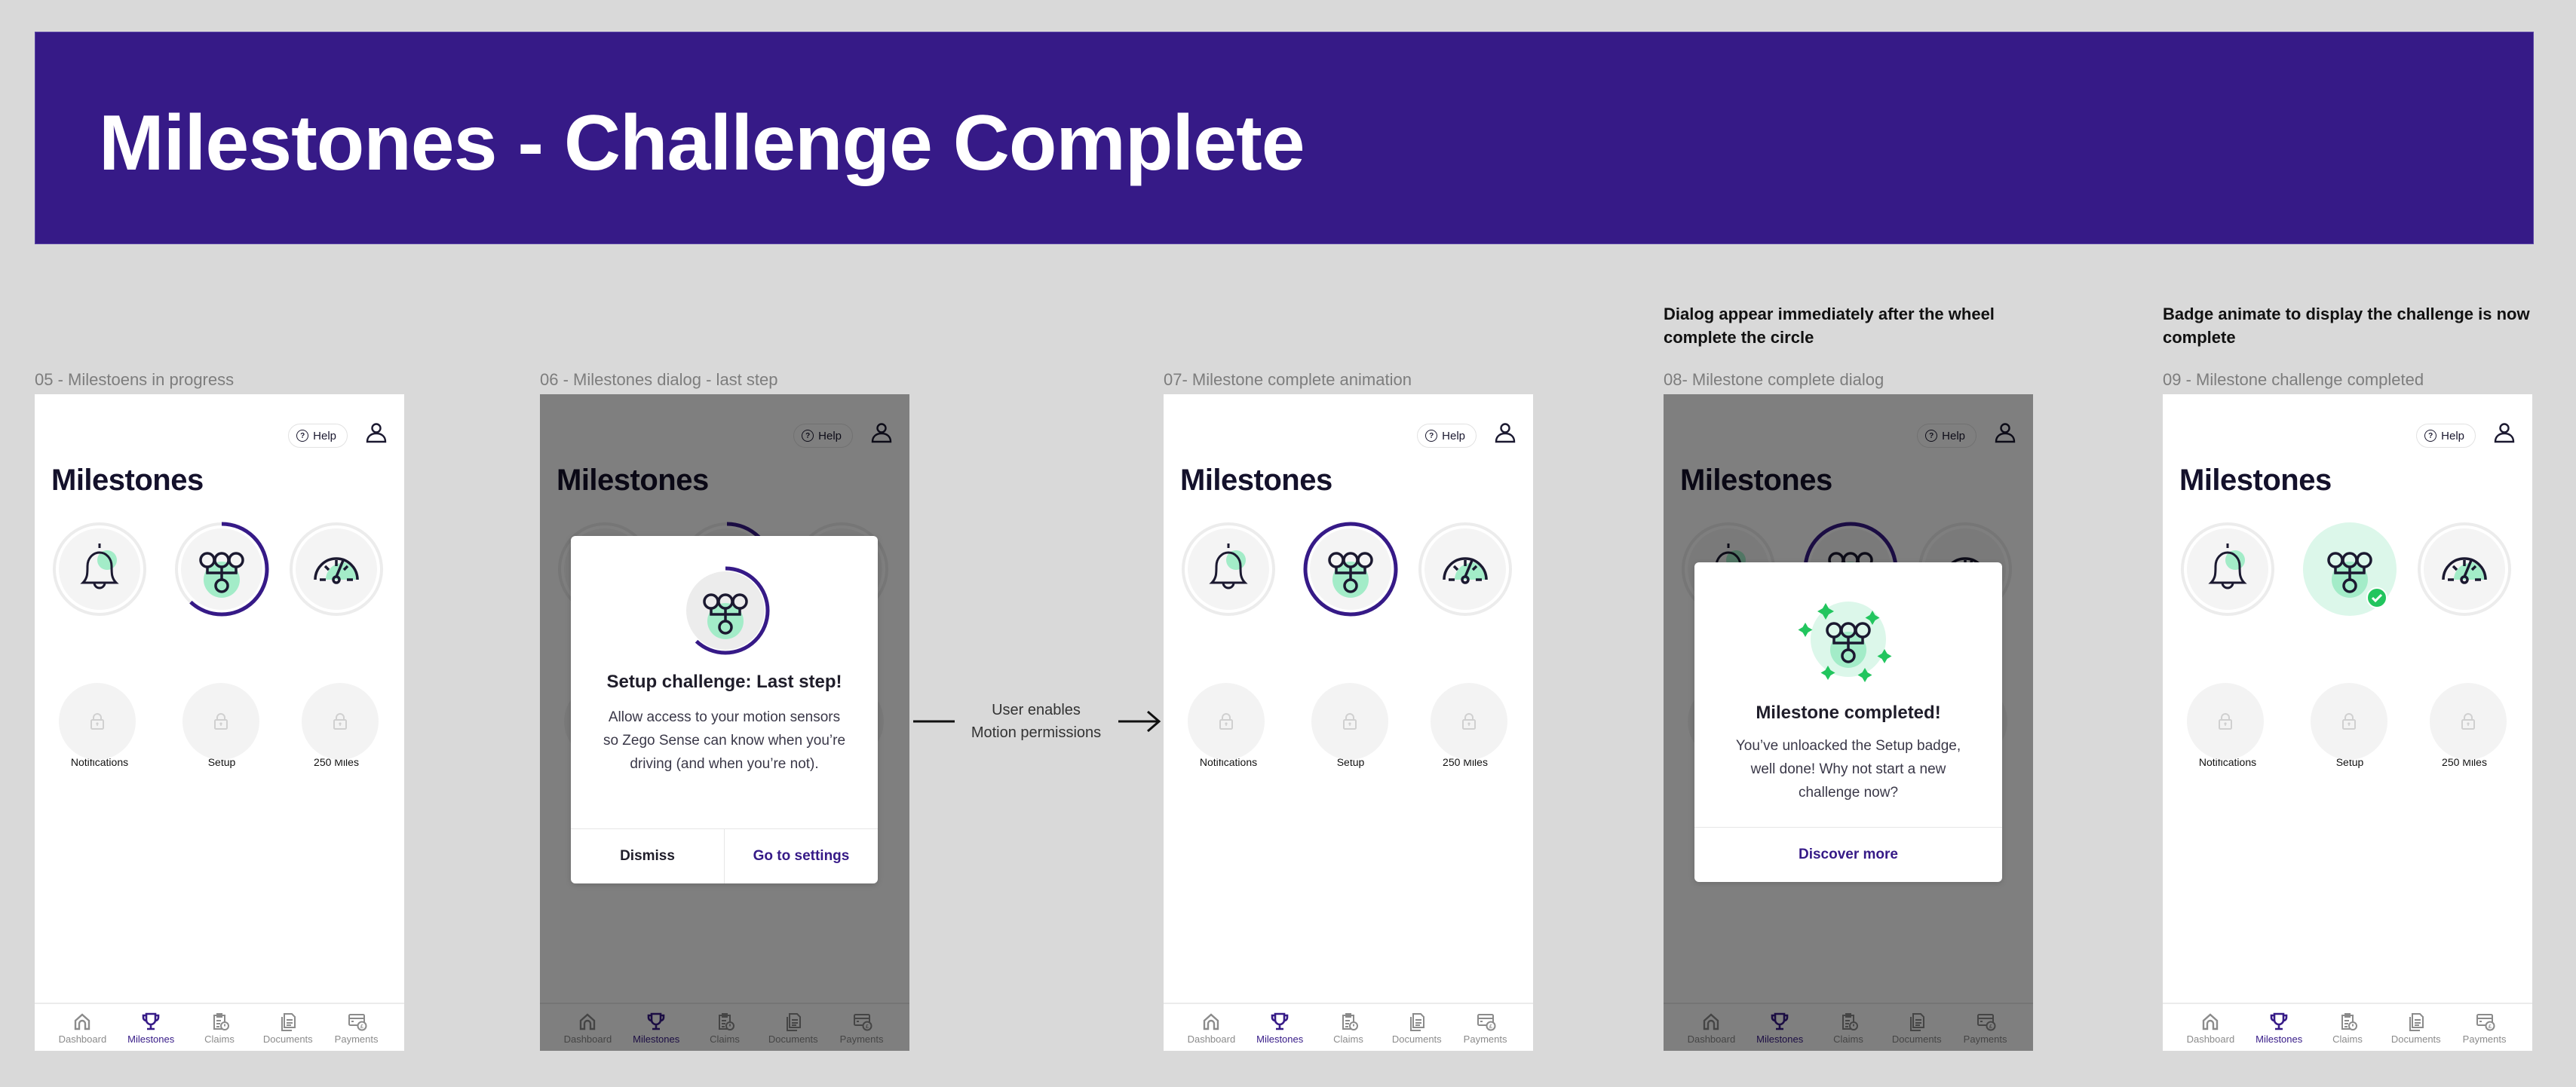 The height and width of the screenshot is (1087, 2576). What do you see at coordinates (1465, 569) in the screenshot?
I see `speedometer-icon` at bounding box center [1465, 569].